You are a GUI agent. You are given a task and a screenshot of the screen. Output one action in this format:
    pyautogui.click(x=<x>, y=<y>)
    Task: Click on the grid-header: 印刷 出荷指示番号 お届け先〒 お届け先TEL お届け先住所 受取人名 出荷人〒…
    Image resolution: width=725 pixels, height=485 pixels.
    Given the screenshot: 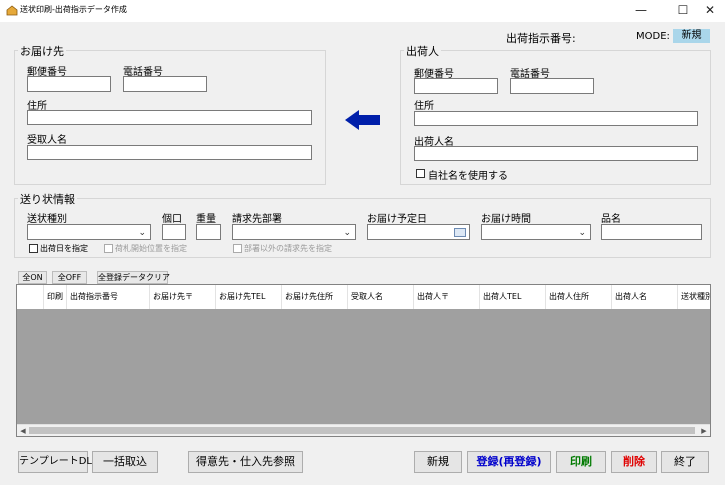 What is the action you would take?
    pyautogui.click(x=363, y=297)
    